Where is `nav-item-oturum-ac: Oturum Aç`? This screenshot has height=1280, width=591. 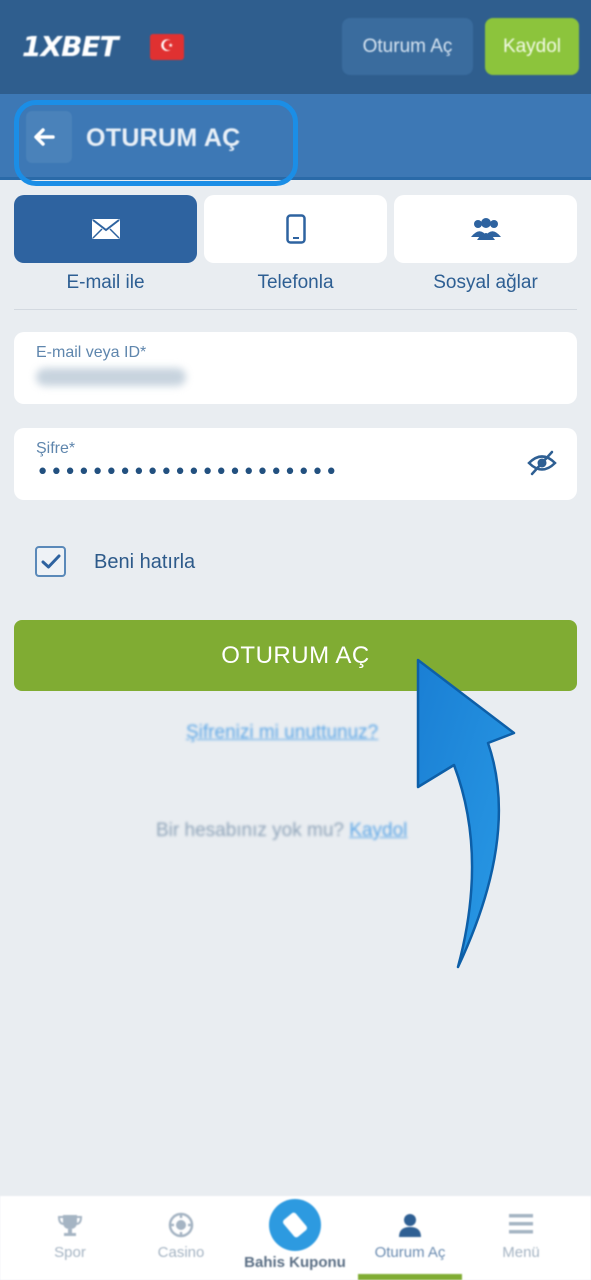
nav-item-oturum-ac: Oturum Aç is located at coordinates (410, 1238).